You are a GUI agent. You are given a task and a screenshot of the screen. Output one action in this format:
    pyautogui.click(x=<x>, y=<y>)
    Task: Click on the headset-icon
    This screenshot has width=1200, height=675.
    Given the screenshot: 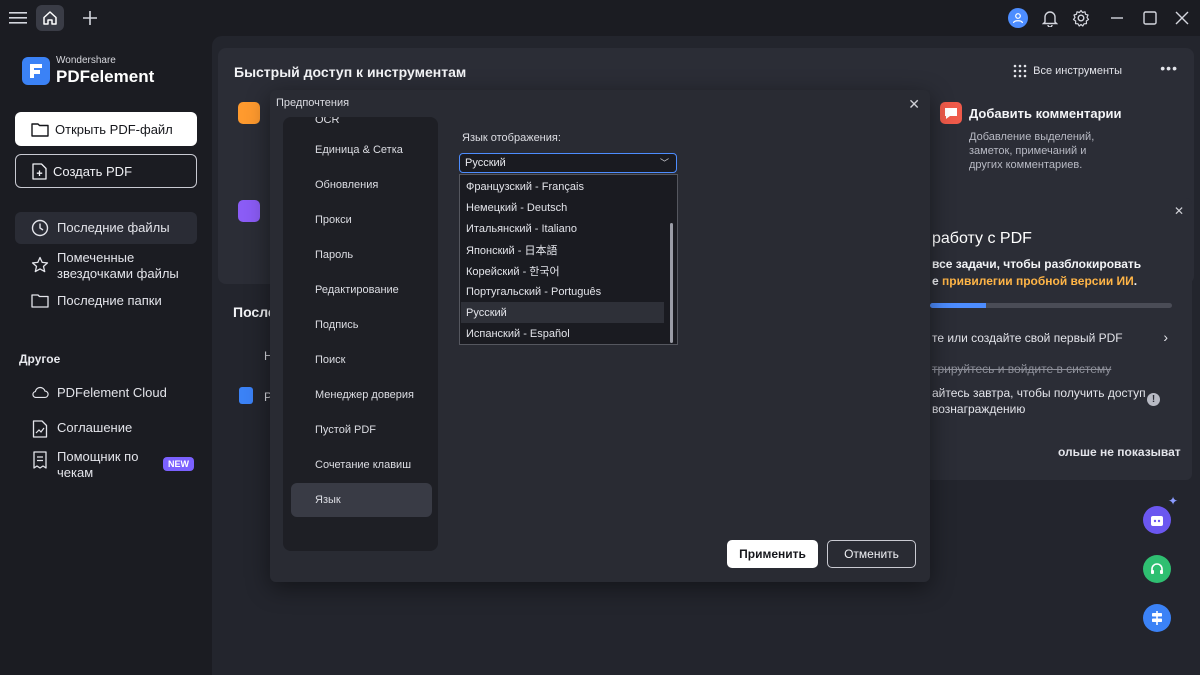 What is the action you would take?
    pyautogui.click(x=1157, y=568)
    